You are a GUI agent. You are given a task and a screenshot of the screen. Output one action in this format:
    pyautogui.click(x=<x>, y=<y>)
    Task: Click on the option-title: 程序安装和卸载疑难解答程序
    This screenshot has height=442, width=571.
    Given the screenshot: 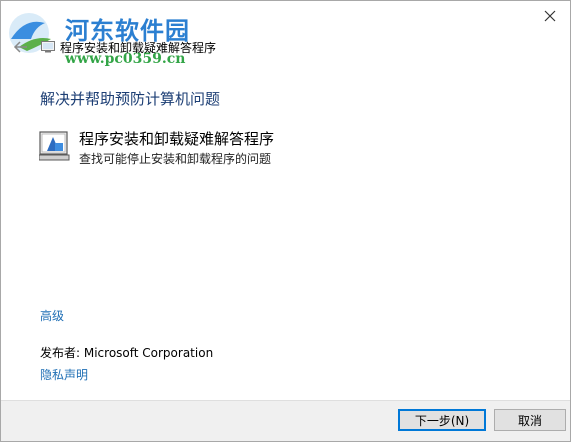 What is the action you would take?
    pyautogui.click(x=177, y=139)
    